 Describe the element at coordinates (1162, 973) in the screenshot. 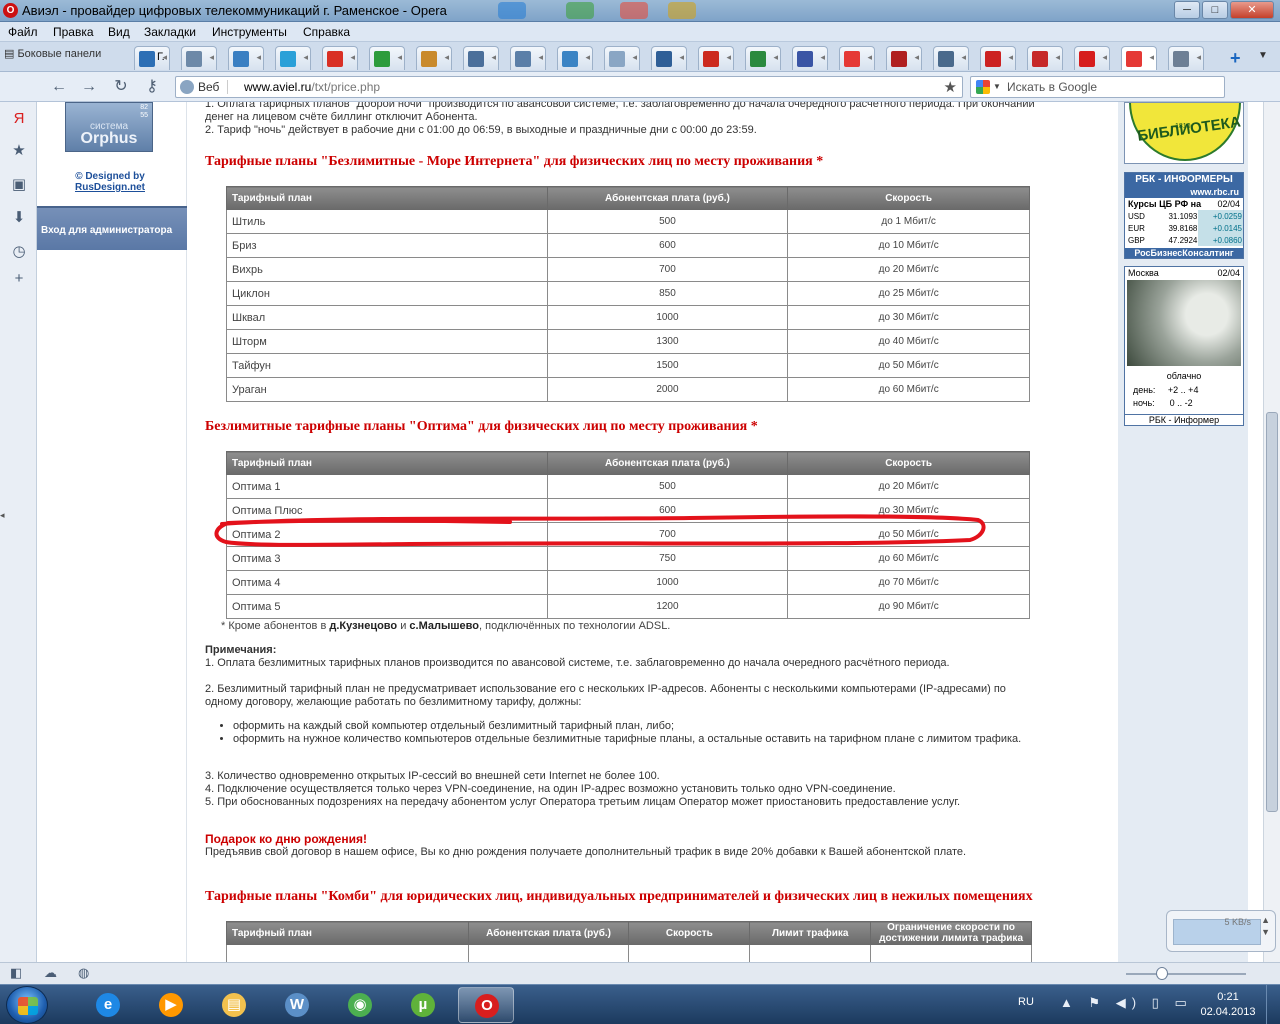

I see `zoom-slider-knob` at that location.